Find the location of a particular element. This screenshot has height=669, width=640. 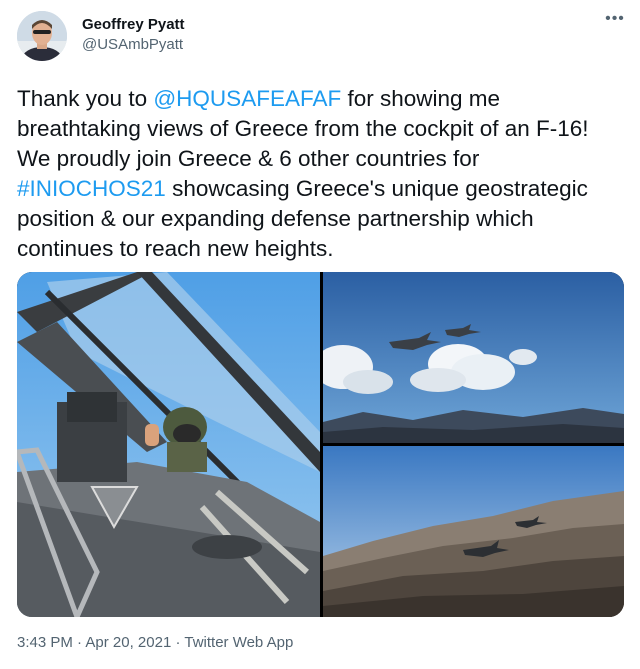

display-name: Geoffrey Pyatt is located at coordinates (133, 24).